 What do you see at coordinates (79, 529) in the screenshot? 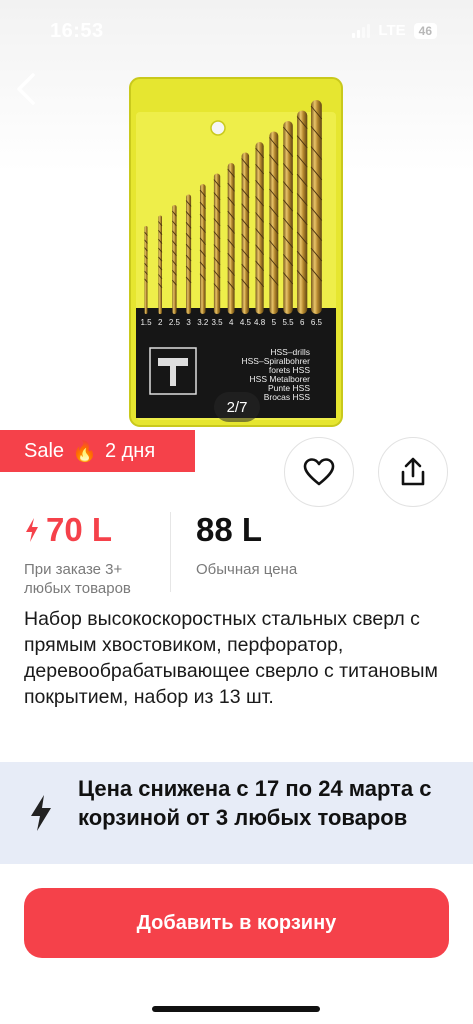
I see `special-price-value: 70 L` at bounding box center [79, 529].